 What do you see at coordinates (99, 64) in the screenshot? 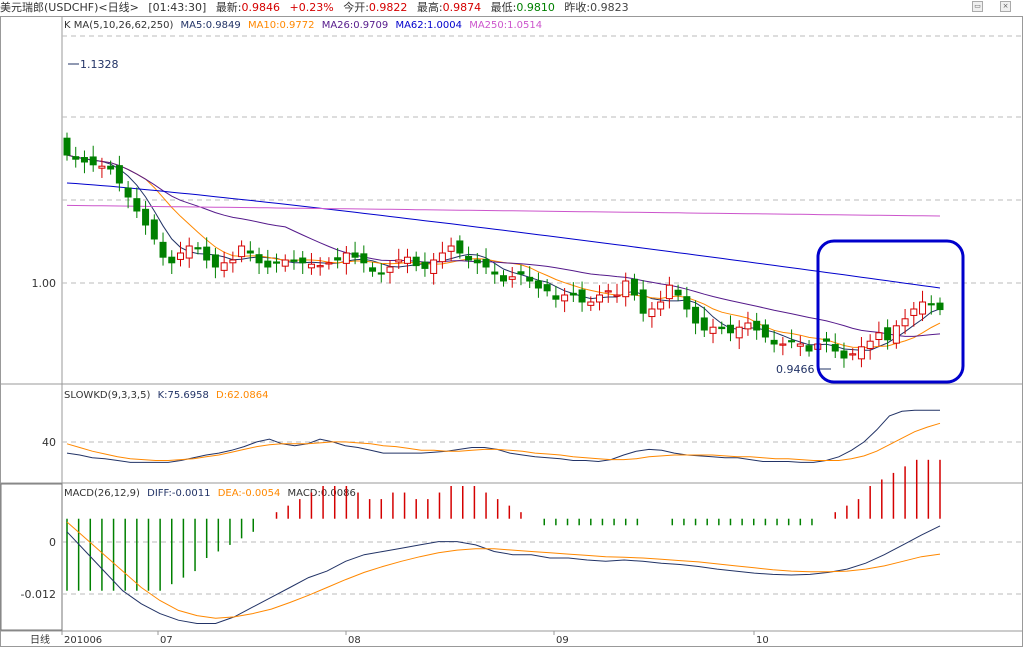
I see `max-price-label: 1.1328` at bounding box center [99, 64].